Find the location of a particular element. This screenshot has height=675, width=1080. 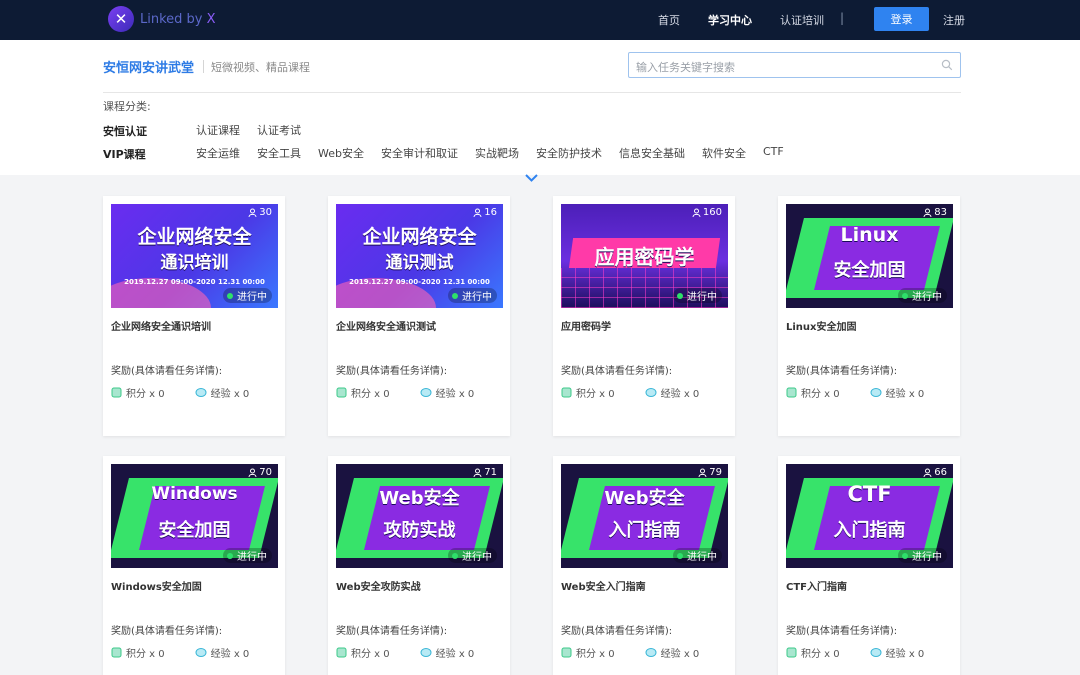

category-item: 软件安全 is located at coordinates (724, 153).